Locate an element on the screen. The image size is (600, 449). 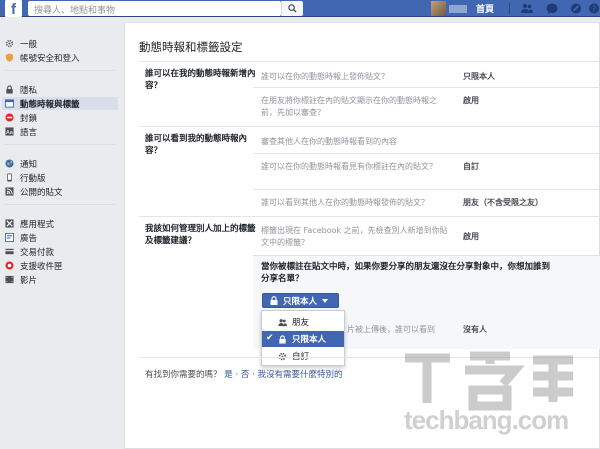
chevron-down-icon is located at coordinates (325, 300).